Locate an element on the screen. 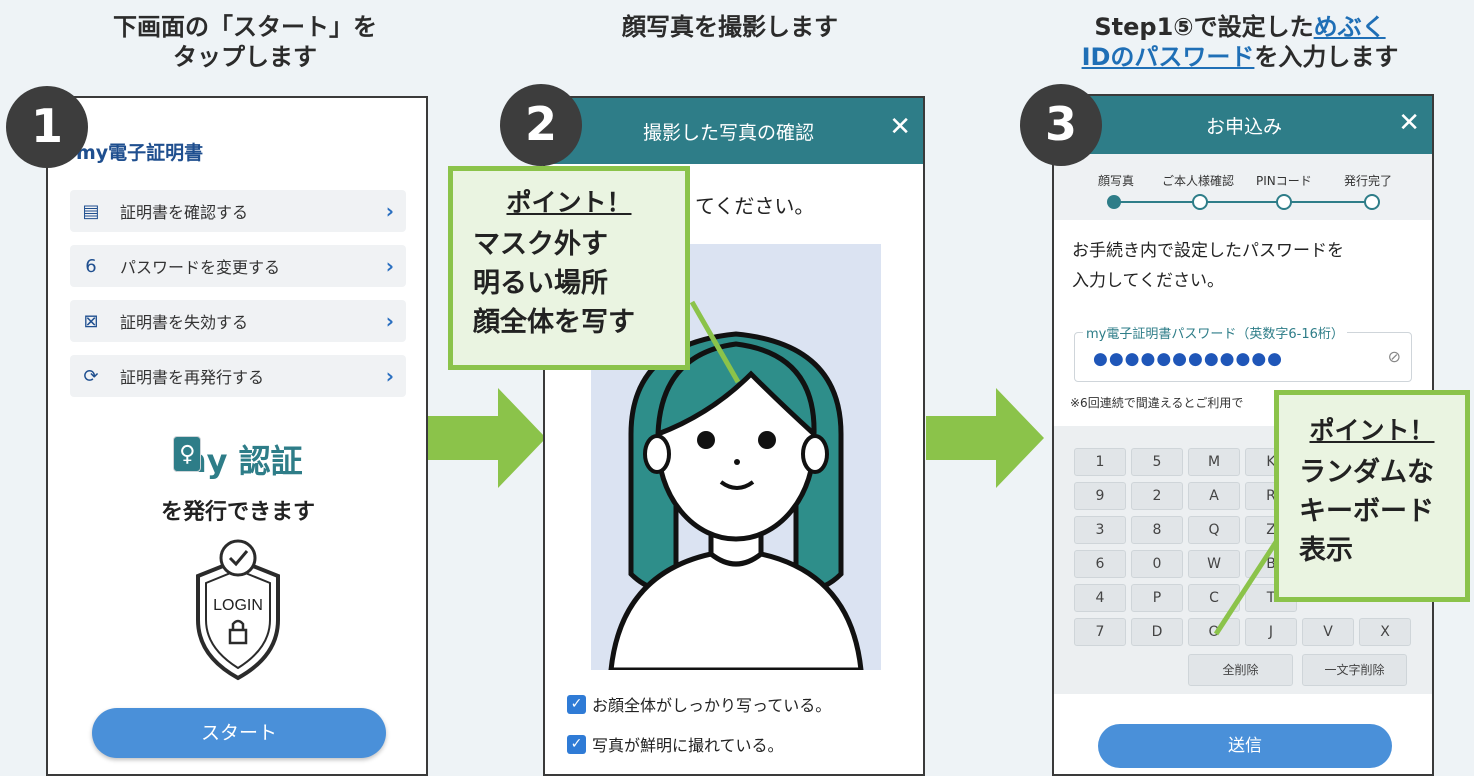 This screenshot has width=1474, height=776. password-field: my電子証明書パスワード（英数字6-16桁） ●●●●●●●●●●●● ⊘ is located at coordinates (1243, 352).